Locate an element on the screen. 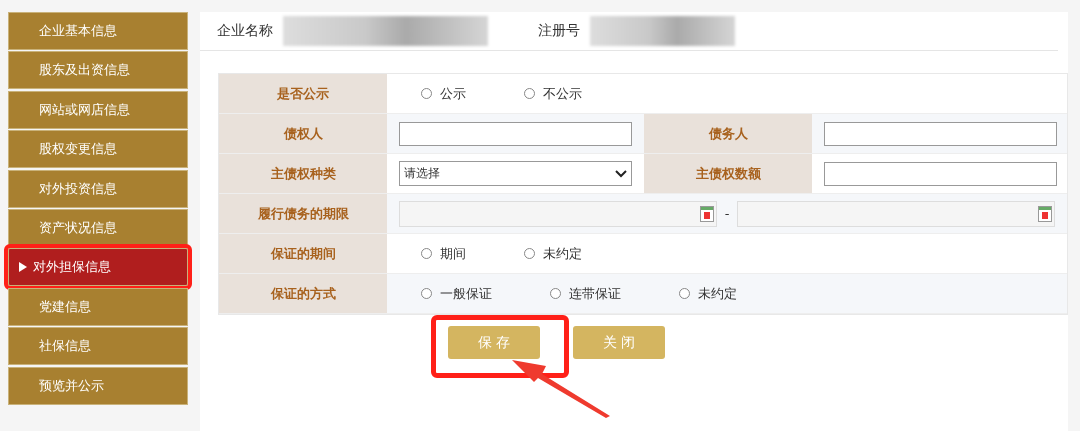 The width and height of the screenshot is (1080, 431). radio-option: 一般保证 is located at coordinates (456, 293).